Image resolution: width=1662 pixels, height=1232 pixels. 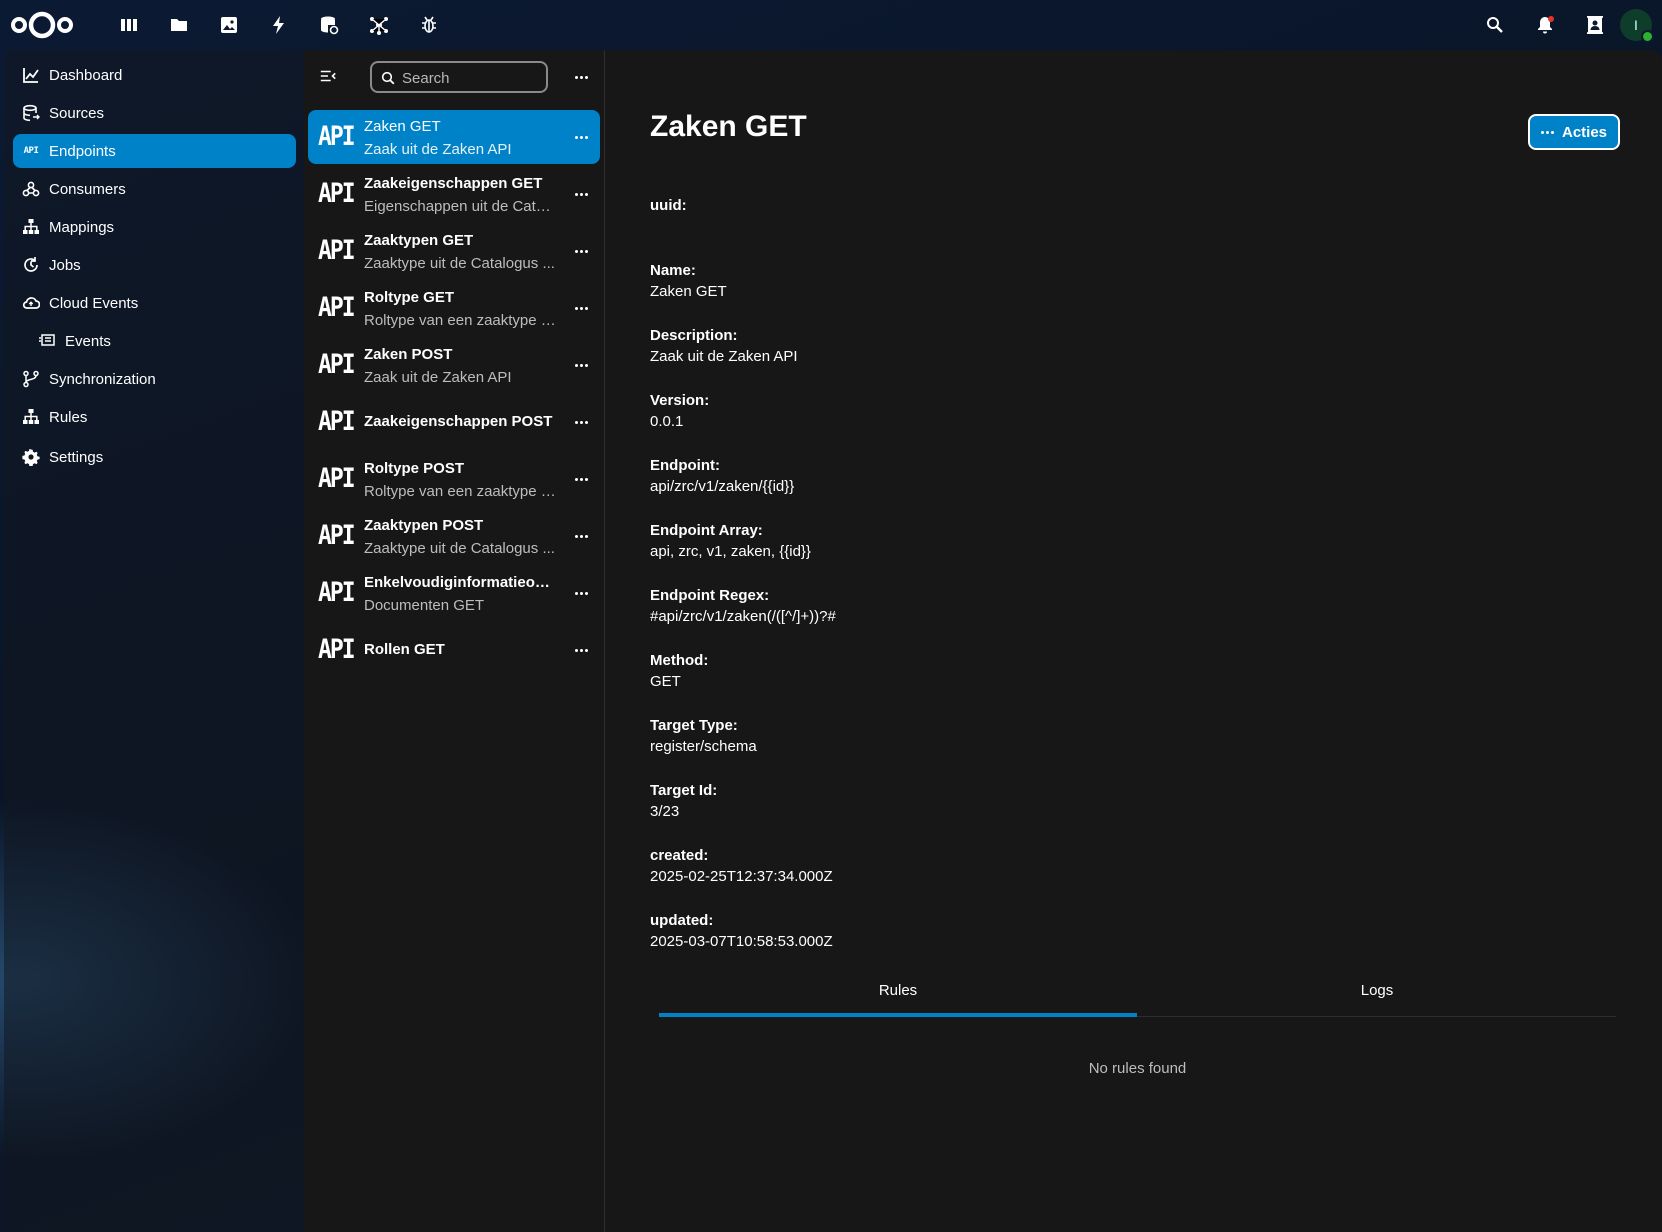 I want to click on nav-label-synchronization: Synchronization, so click(x=102, y=379).